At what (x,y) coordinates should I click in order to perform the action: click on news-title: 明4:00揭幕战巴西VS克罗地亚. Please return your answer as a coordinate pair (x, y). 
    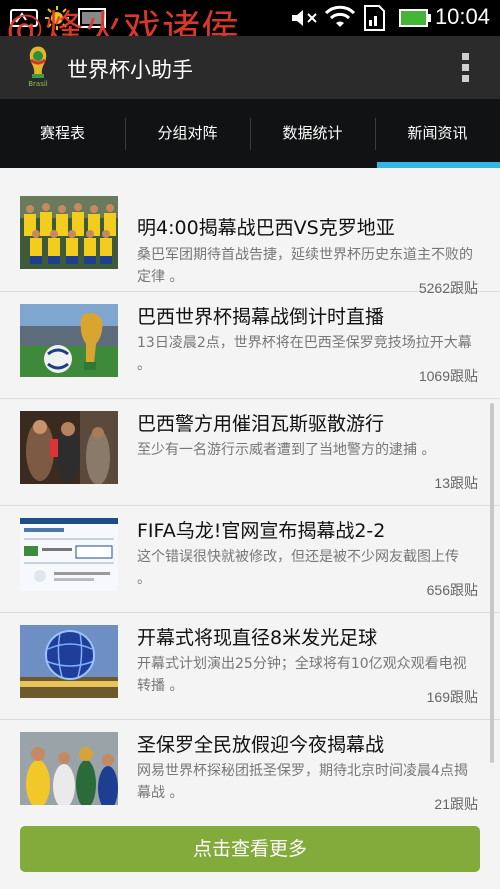
    Looking at the image, I should click on (266, 228).